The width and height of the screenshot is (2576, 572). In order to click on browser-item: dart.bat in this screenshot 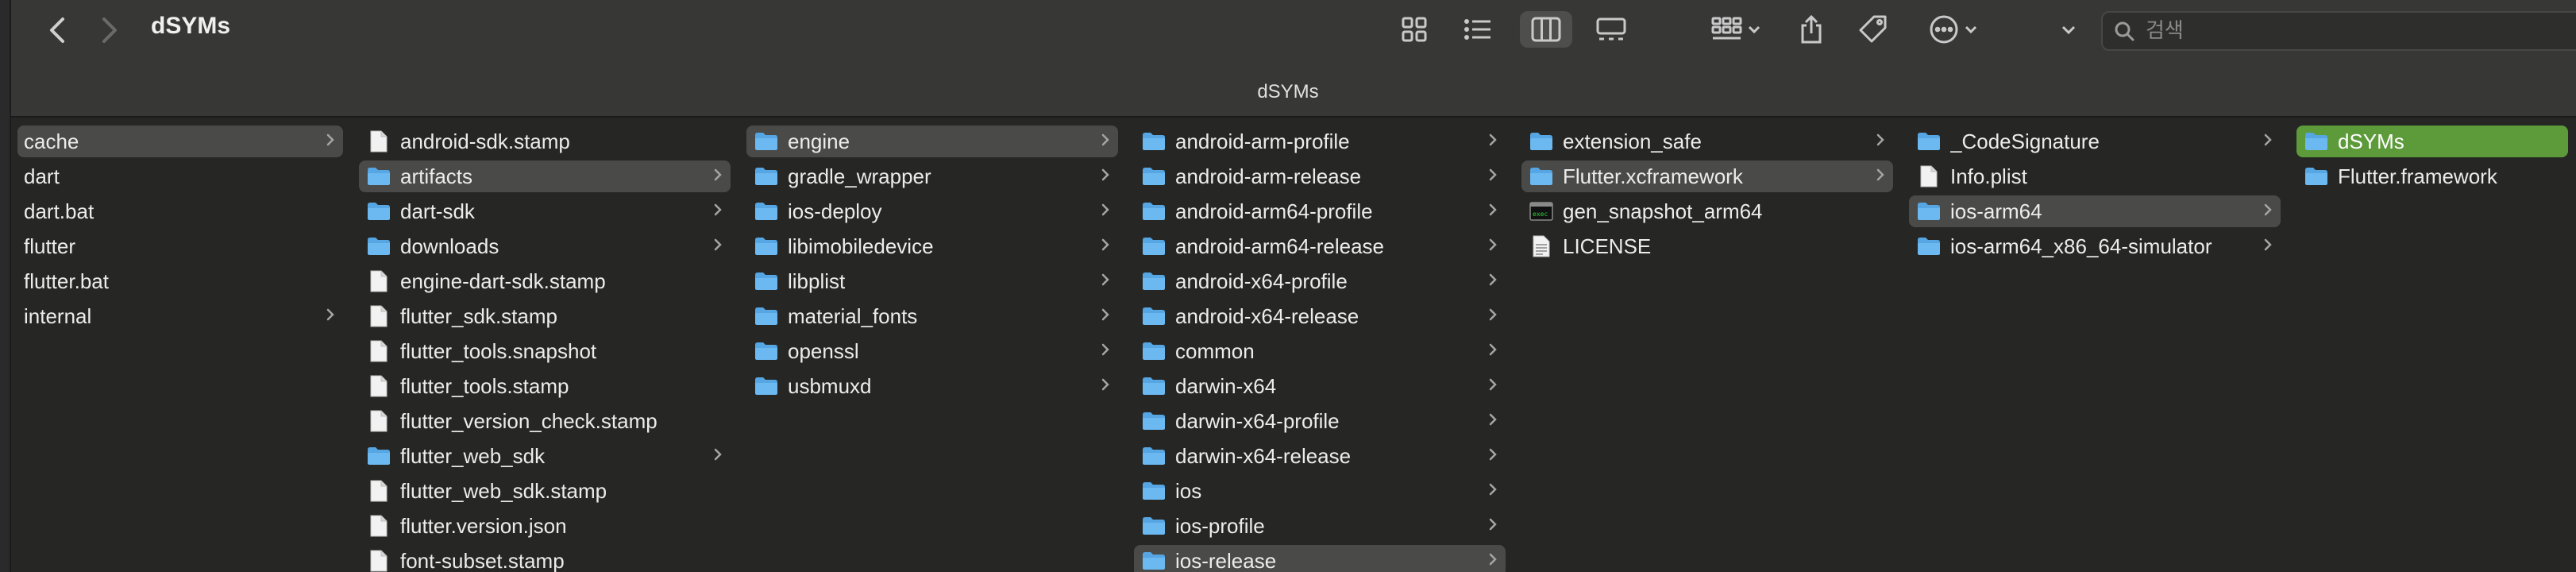, I will do `click(180, 211)`.